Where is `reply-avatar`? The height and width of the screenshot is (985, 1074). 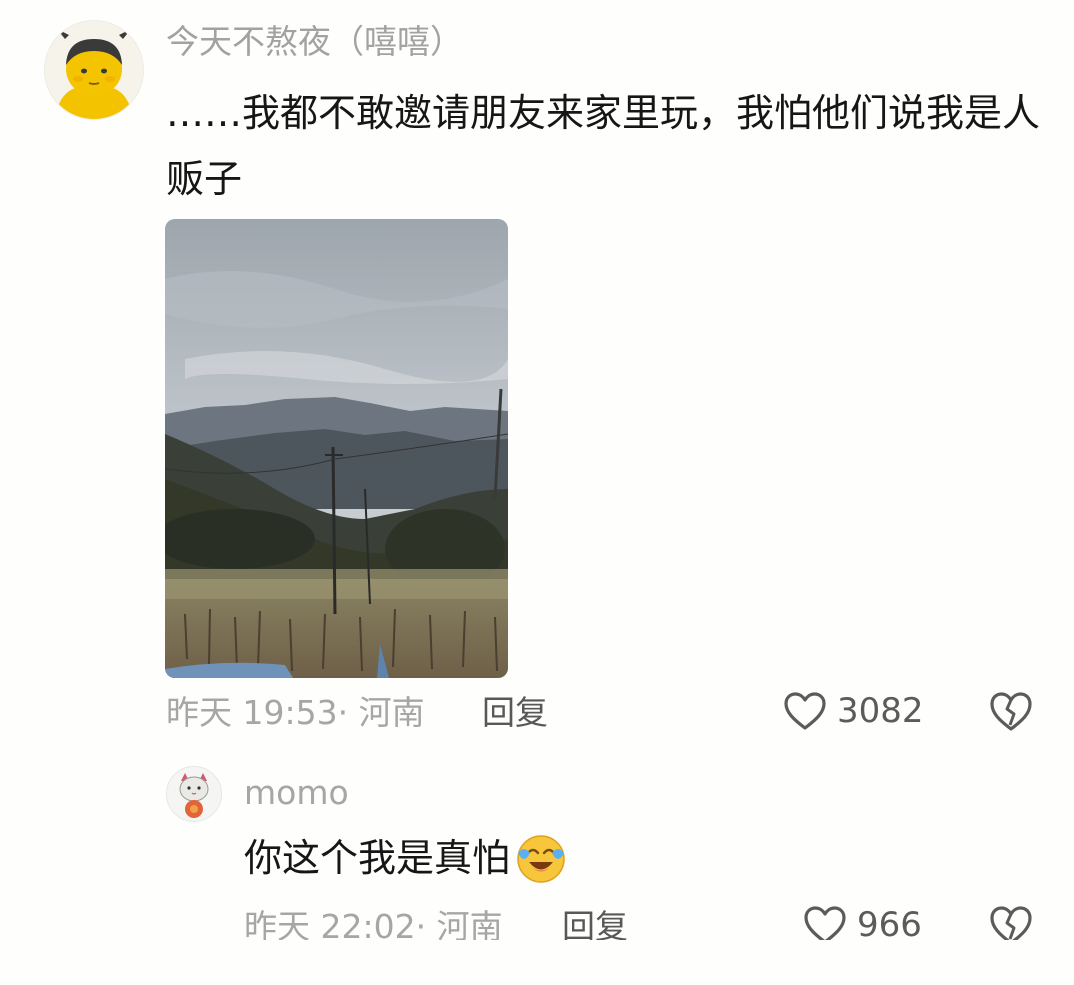 reply-avatar is located at coordinates (194, 794).